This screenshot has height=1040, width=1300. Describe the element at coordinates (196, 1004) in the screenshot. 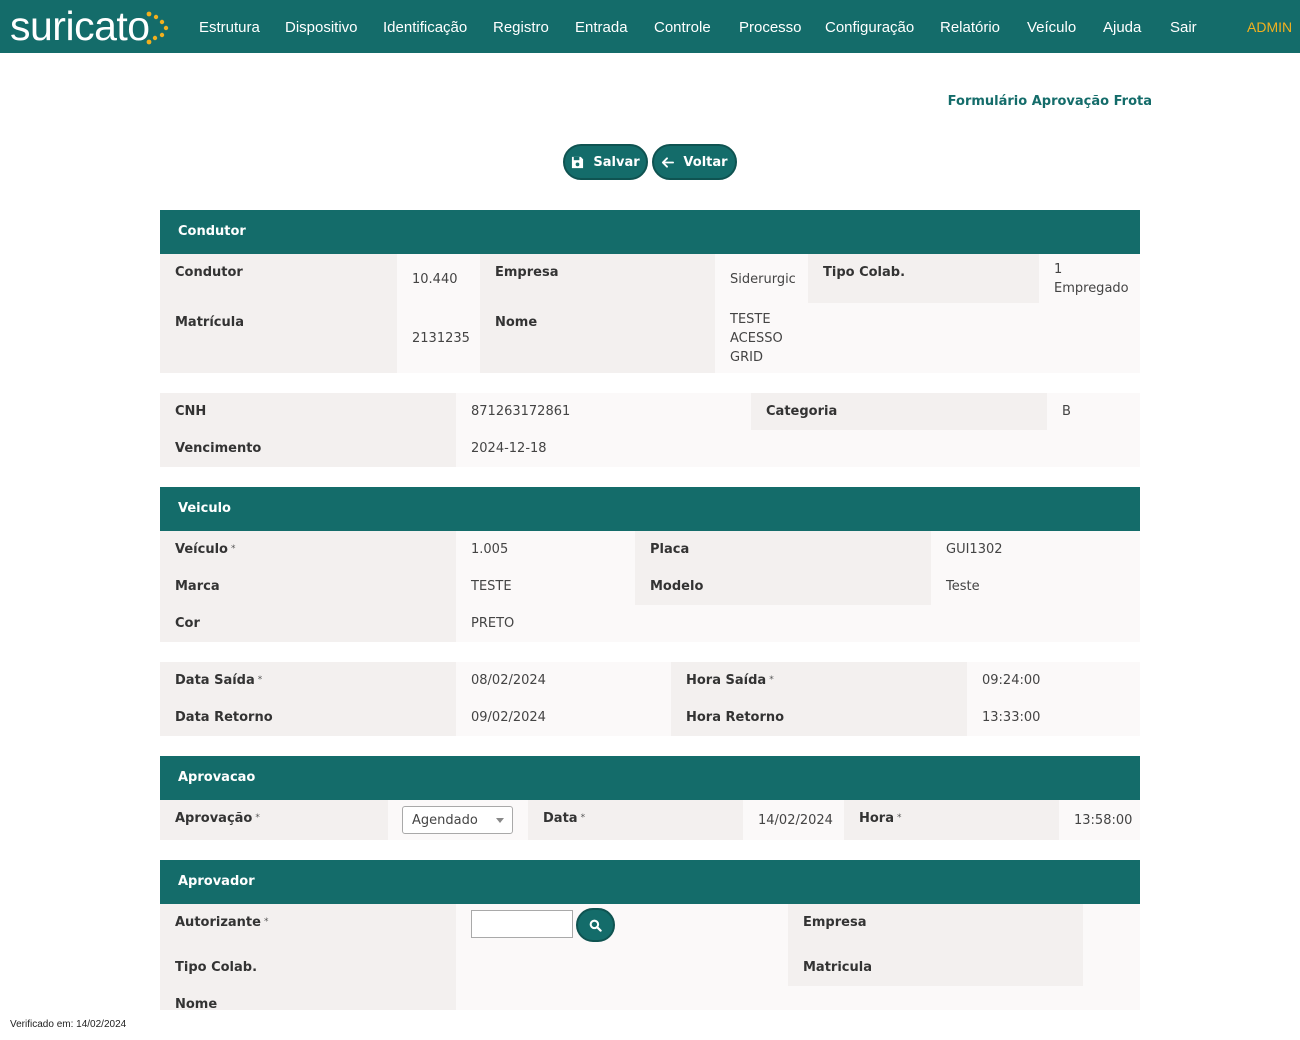

I see `nome-aprovador-label: Nome` at that location.